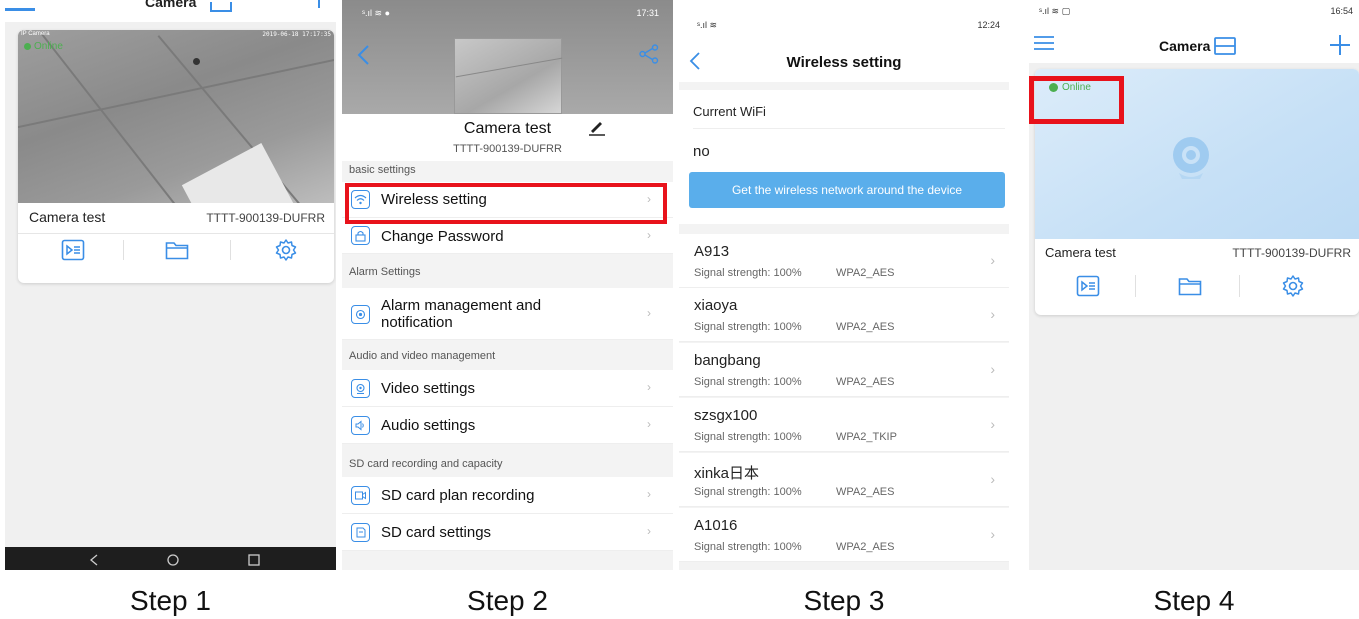 The image size is (1359, 619). I want to click on wifi-list-item: A913 Signal strength: 100% WPA2_AES ›, so click(844, 261).